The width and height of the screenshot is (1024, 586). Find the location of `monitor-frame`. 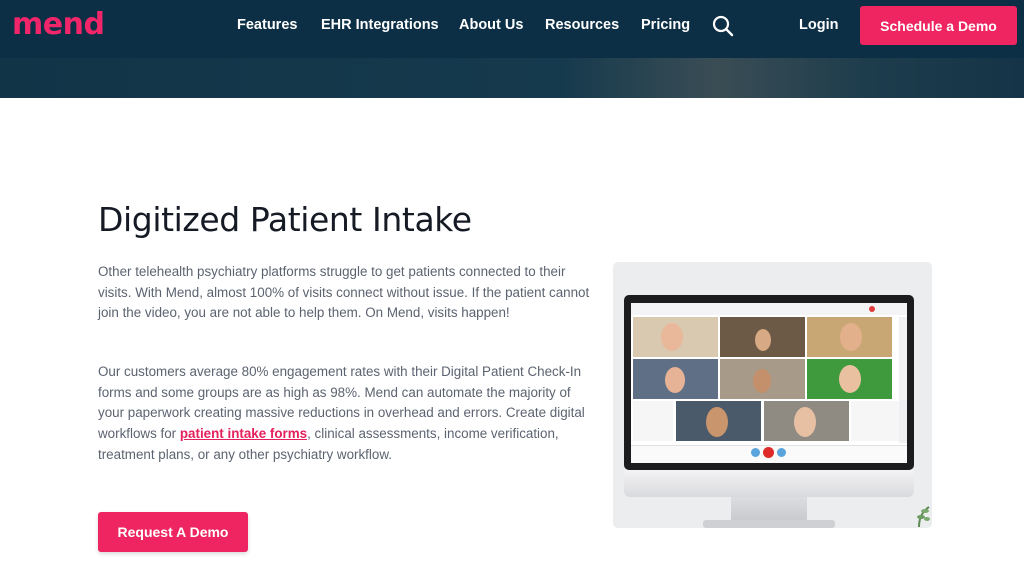

monitor-frame is located at coordinates (769, 382).